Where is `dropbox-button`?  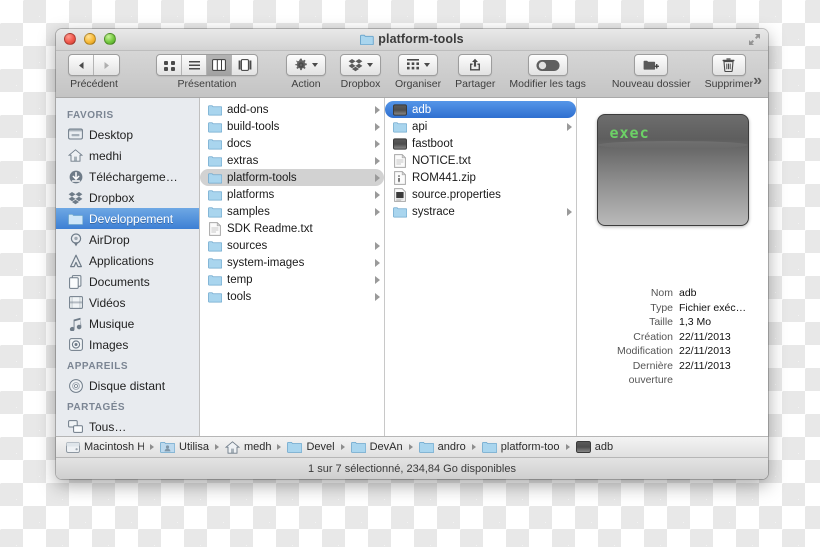 dropbox-button is located at coordinates (360, 65).